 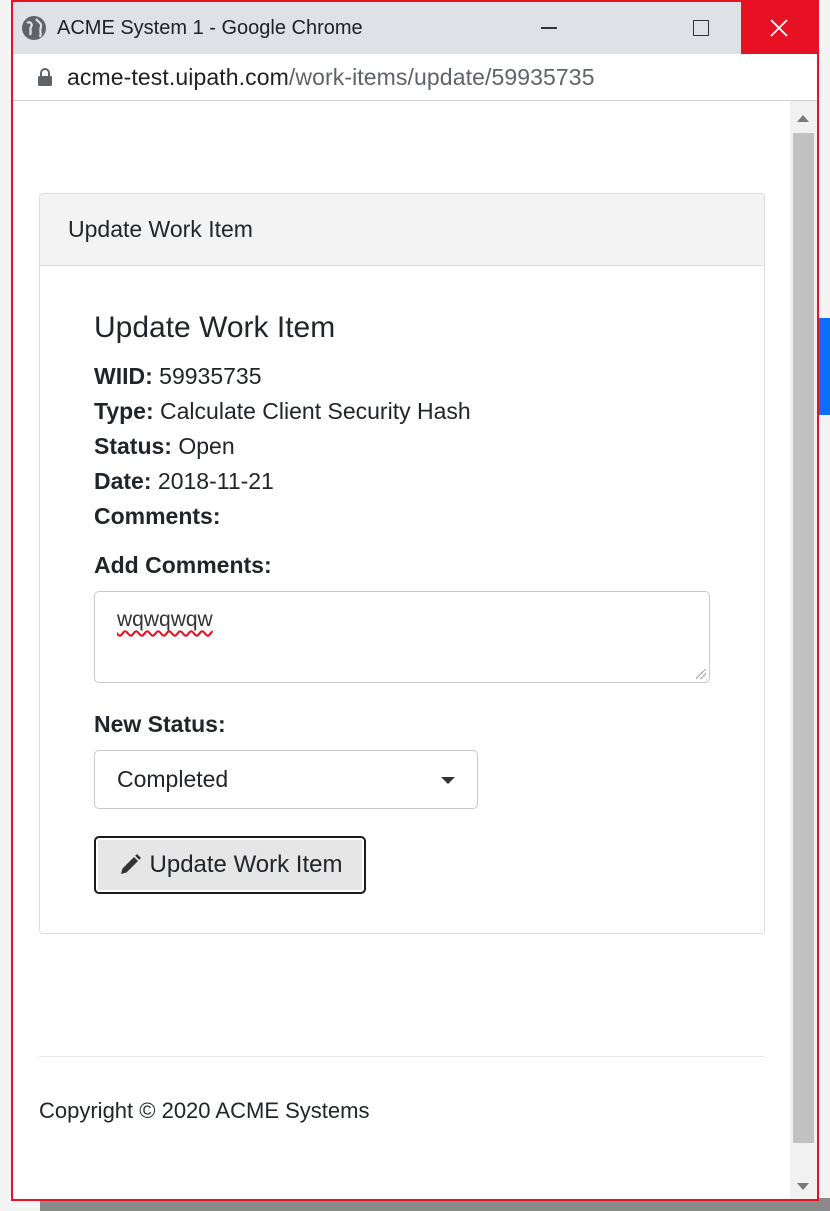 I want to click on maximize-button, so click(x=701, y=28).